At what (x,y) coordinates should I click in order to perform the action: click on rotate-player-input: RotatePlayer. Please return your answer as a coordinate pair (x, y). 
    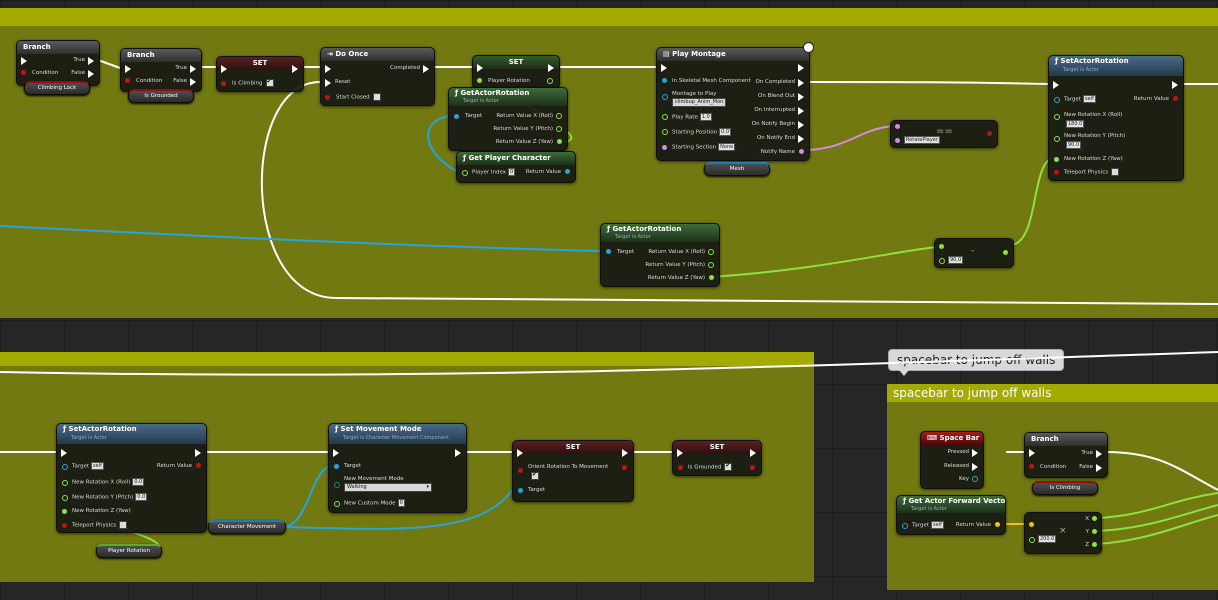
    Looking at the image, I should click on (922, 140).